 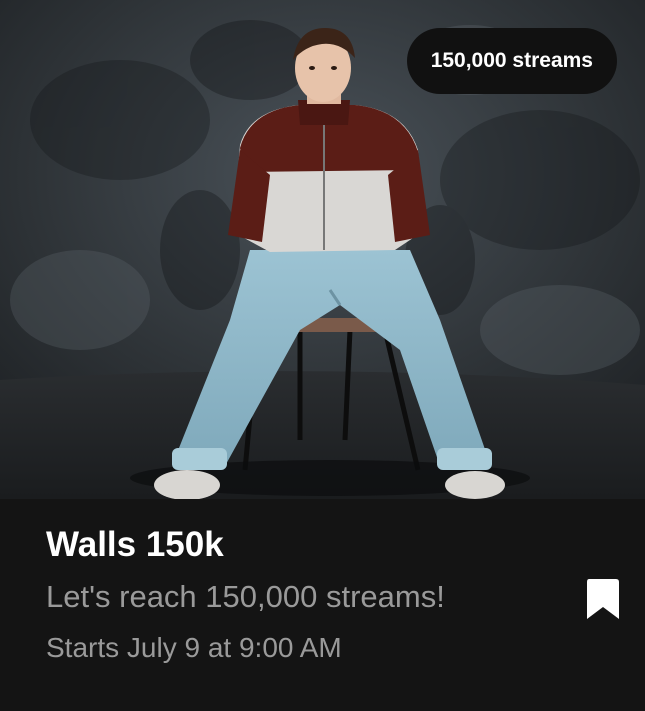 What do you see at coordinates (603, 599) in the screenshot?
I see `bookmark-icon` at bounding box center [603, 599].